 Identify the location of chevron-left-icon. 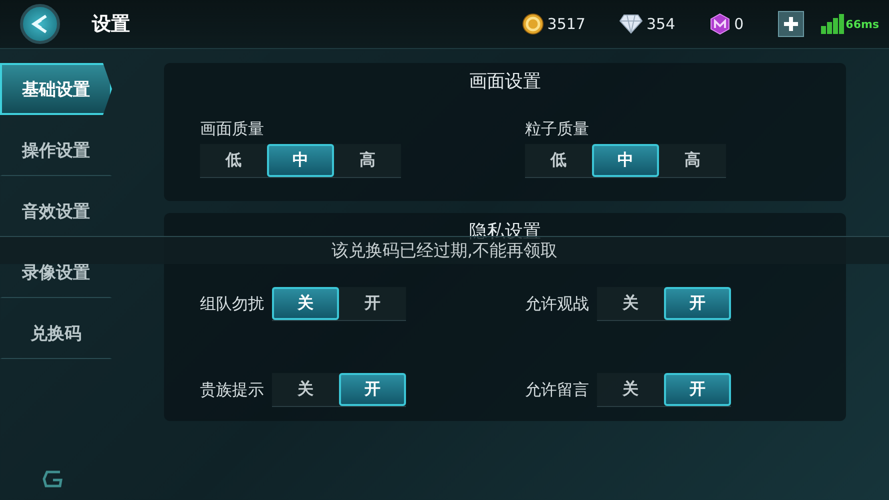
(40, 24).